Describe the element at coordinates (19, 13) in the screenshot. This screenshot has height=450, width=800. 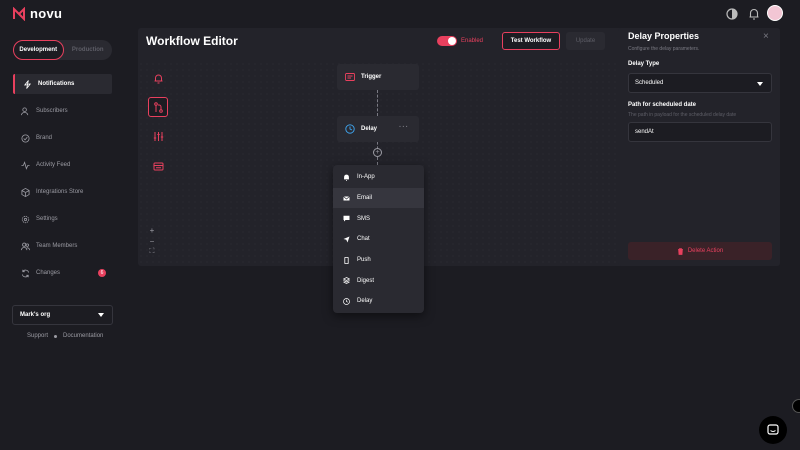
I see `novu-logo-icon` at that location.